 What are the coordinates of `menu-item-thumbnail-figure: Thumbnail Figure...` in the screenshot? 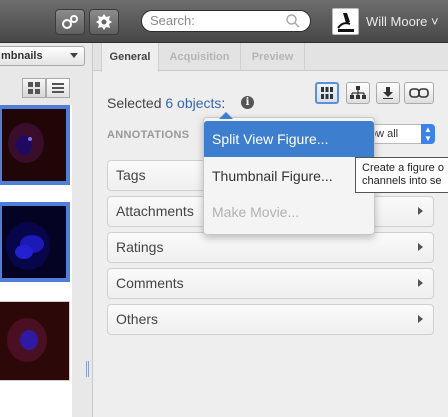 It's located at (289, 176).